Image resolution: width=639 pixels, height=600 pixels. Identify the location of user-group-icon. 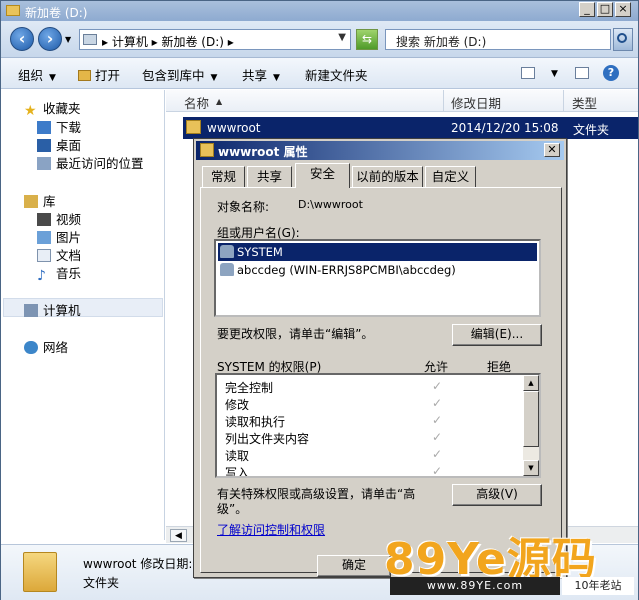
(227, 251).